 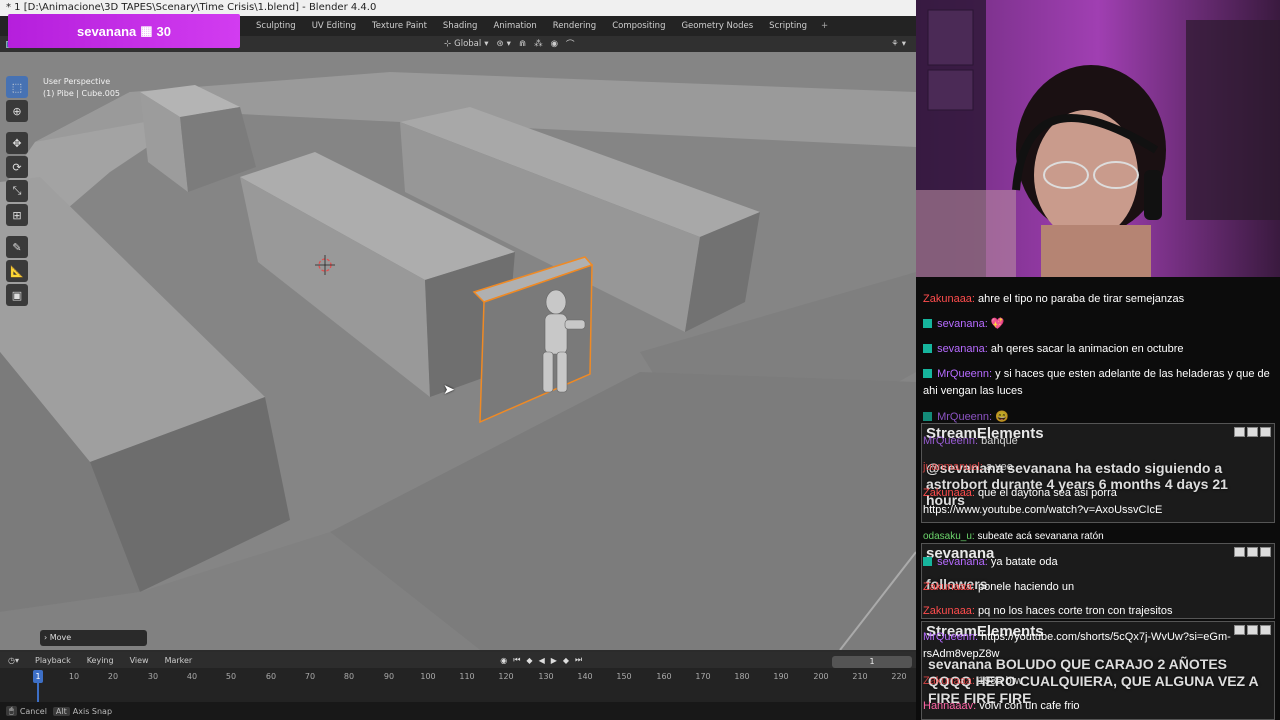 What do you see at coordinates (717, 26) in the screenshot?
I see `tab-geometry-nodes: Geometry Nodes` at bounding box center [717, 26].